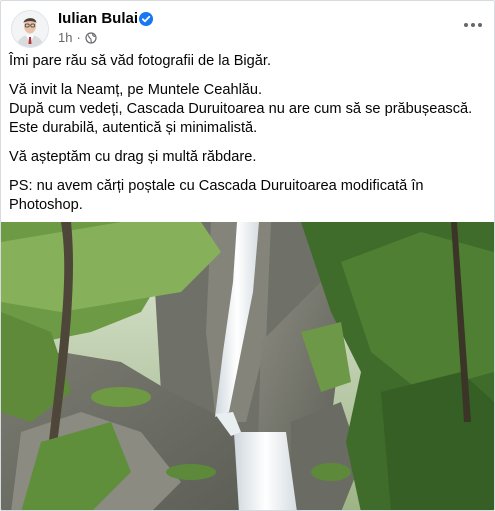 The width and height of the screenshot is (495, 511). Describe the element at coordinates (136, 90) in the screenshot. I see `text-line: Vă invit la Neamț, pe Muntele Ceahlău.` at that location.